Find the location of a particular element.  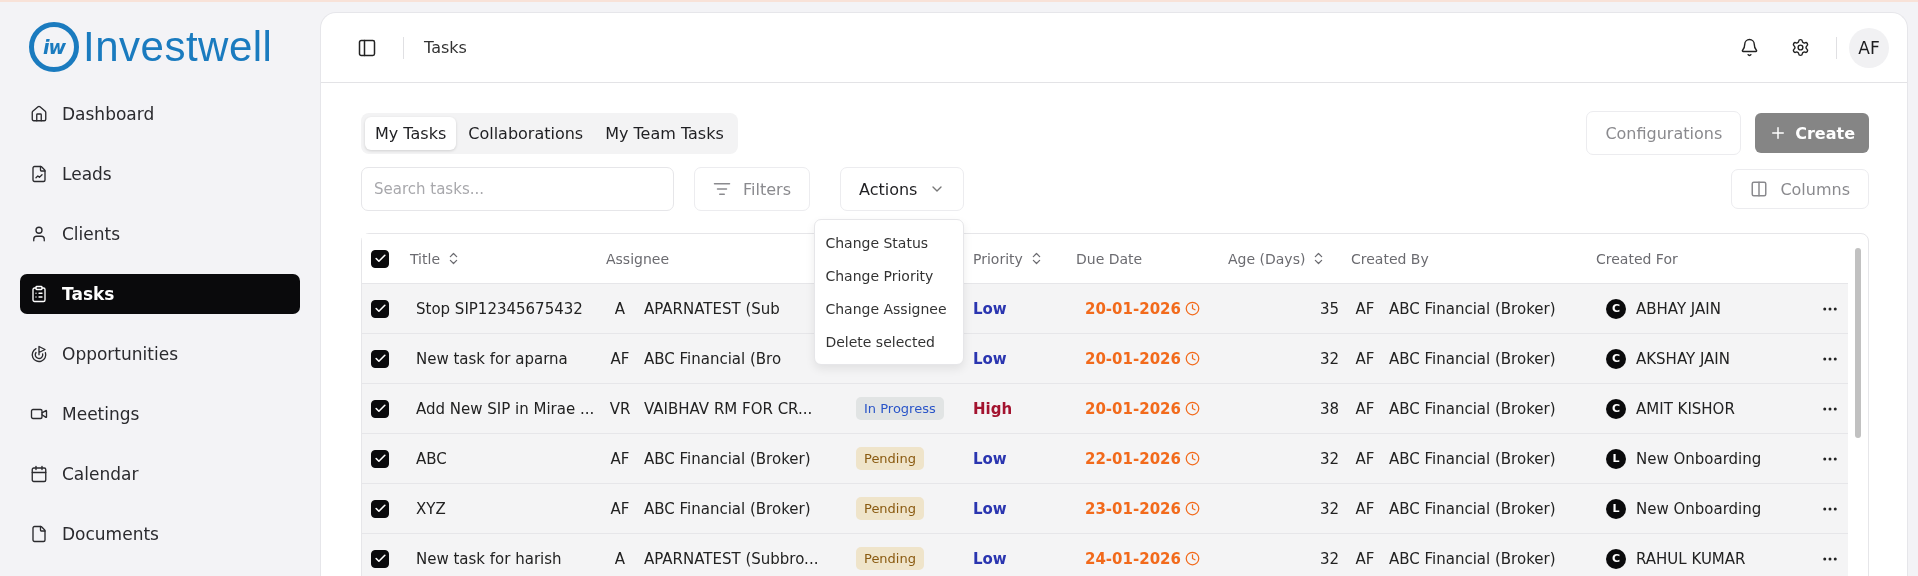

task-title: XYZ is located at coordinates (431, 508).